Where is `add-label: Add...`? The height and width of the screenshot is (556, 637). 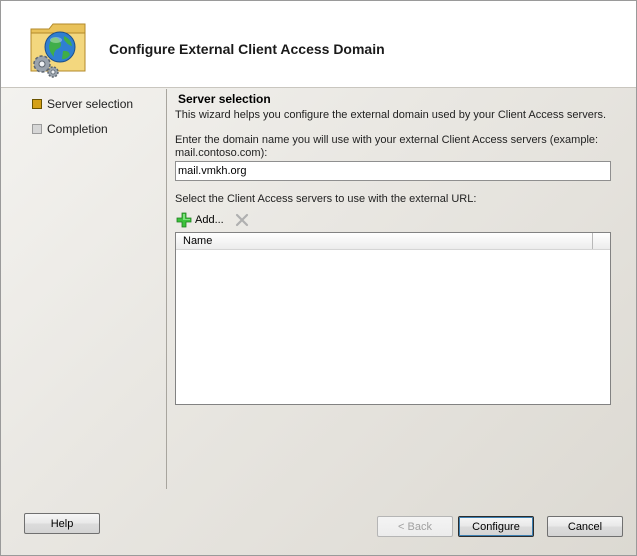
add-label: Add... is located at coordinates (209, 220).